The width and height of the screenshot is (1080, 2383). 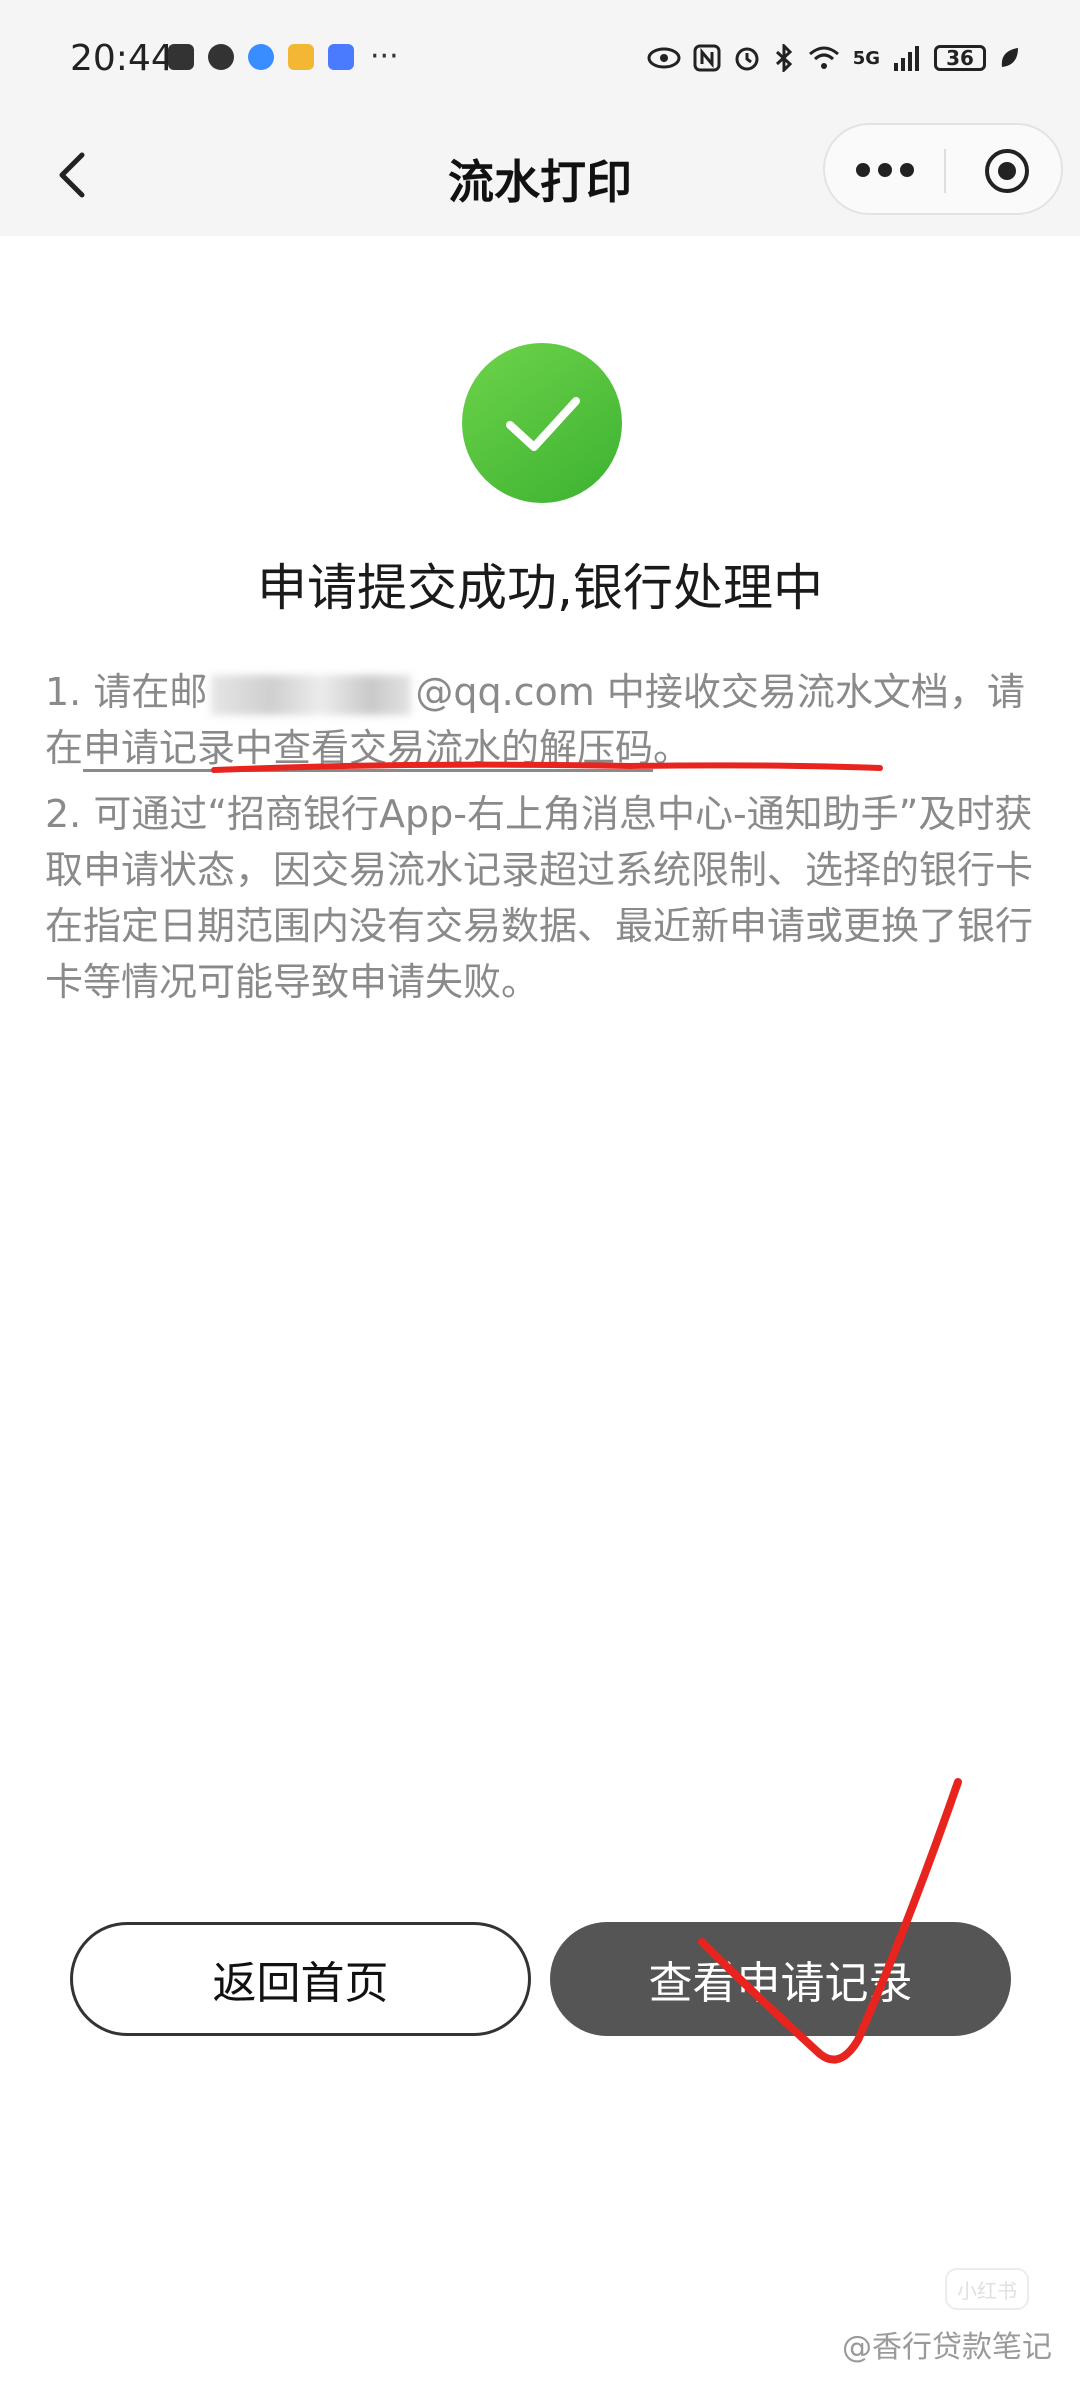 What do you see at coordinates (122, 58) in the screenshot?
I see `status-time: 20:44` at bounding box center [122, 58].